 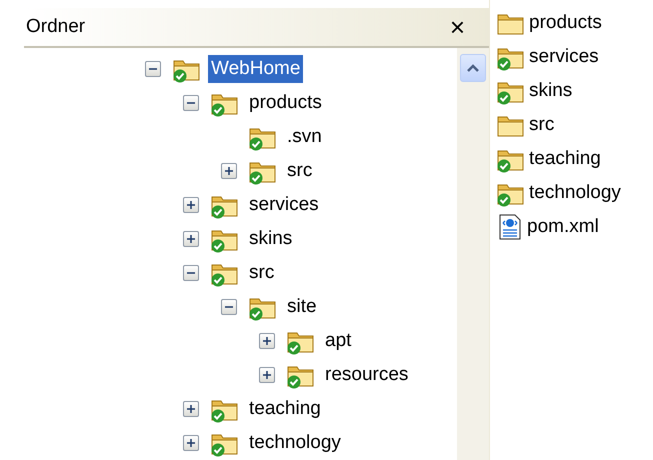 What do you see at coordinates (541, 125) in the screenshot?
I see `file-item: src` at bounding box center [541, 125].